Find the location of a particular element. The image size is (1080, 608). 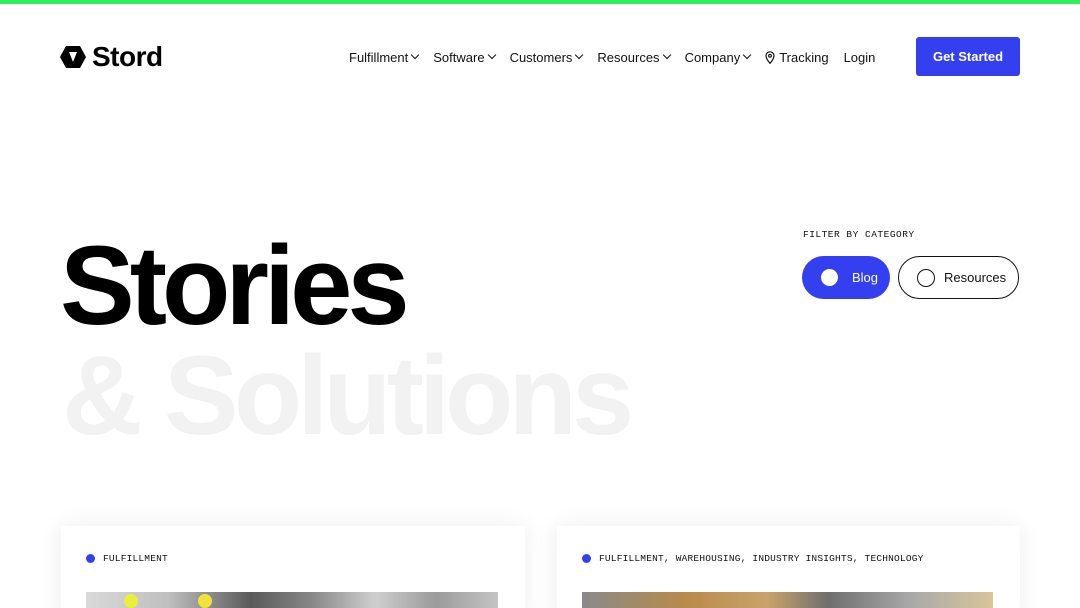

nav-label: Login is located at coordinates (859, 57).